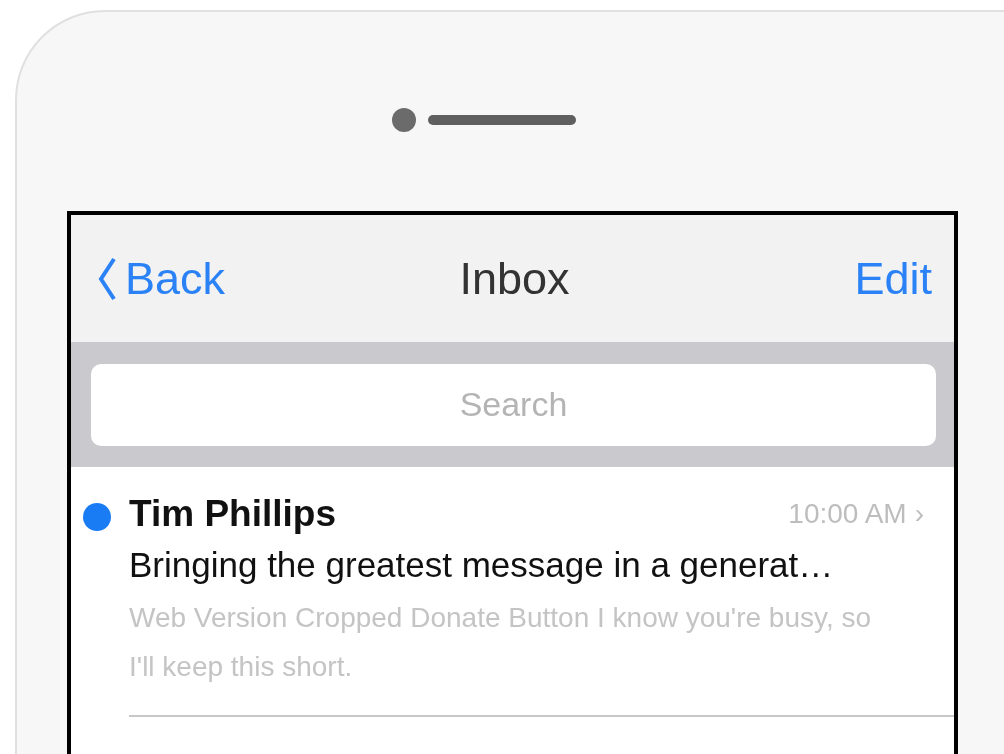 The image size is (1004, 754). I want to click on back-button: Back, so click(161, 278).